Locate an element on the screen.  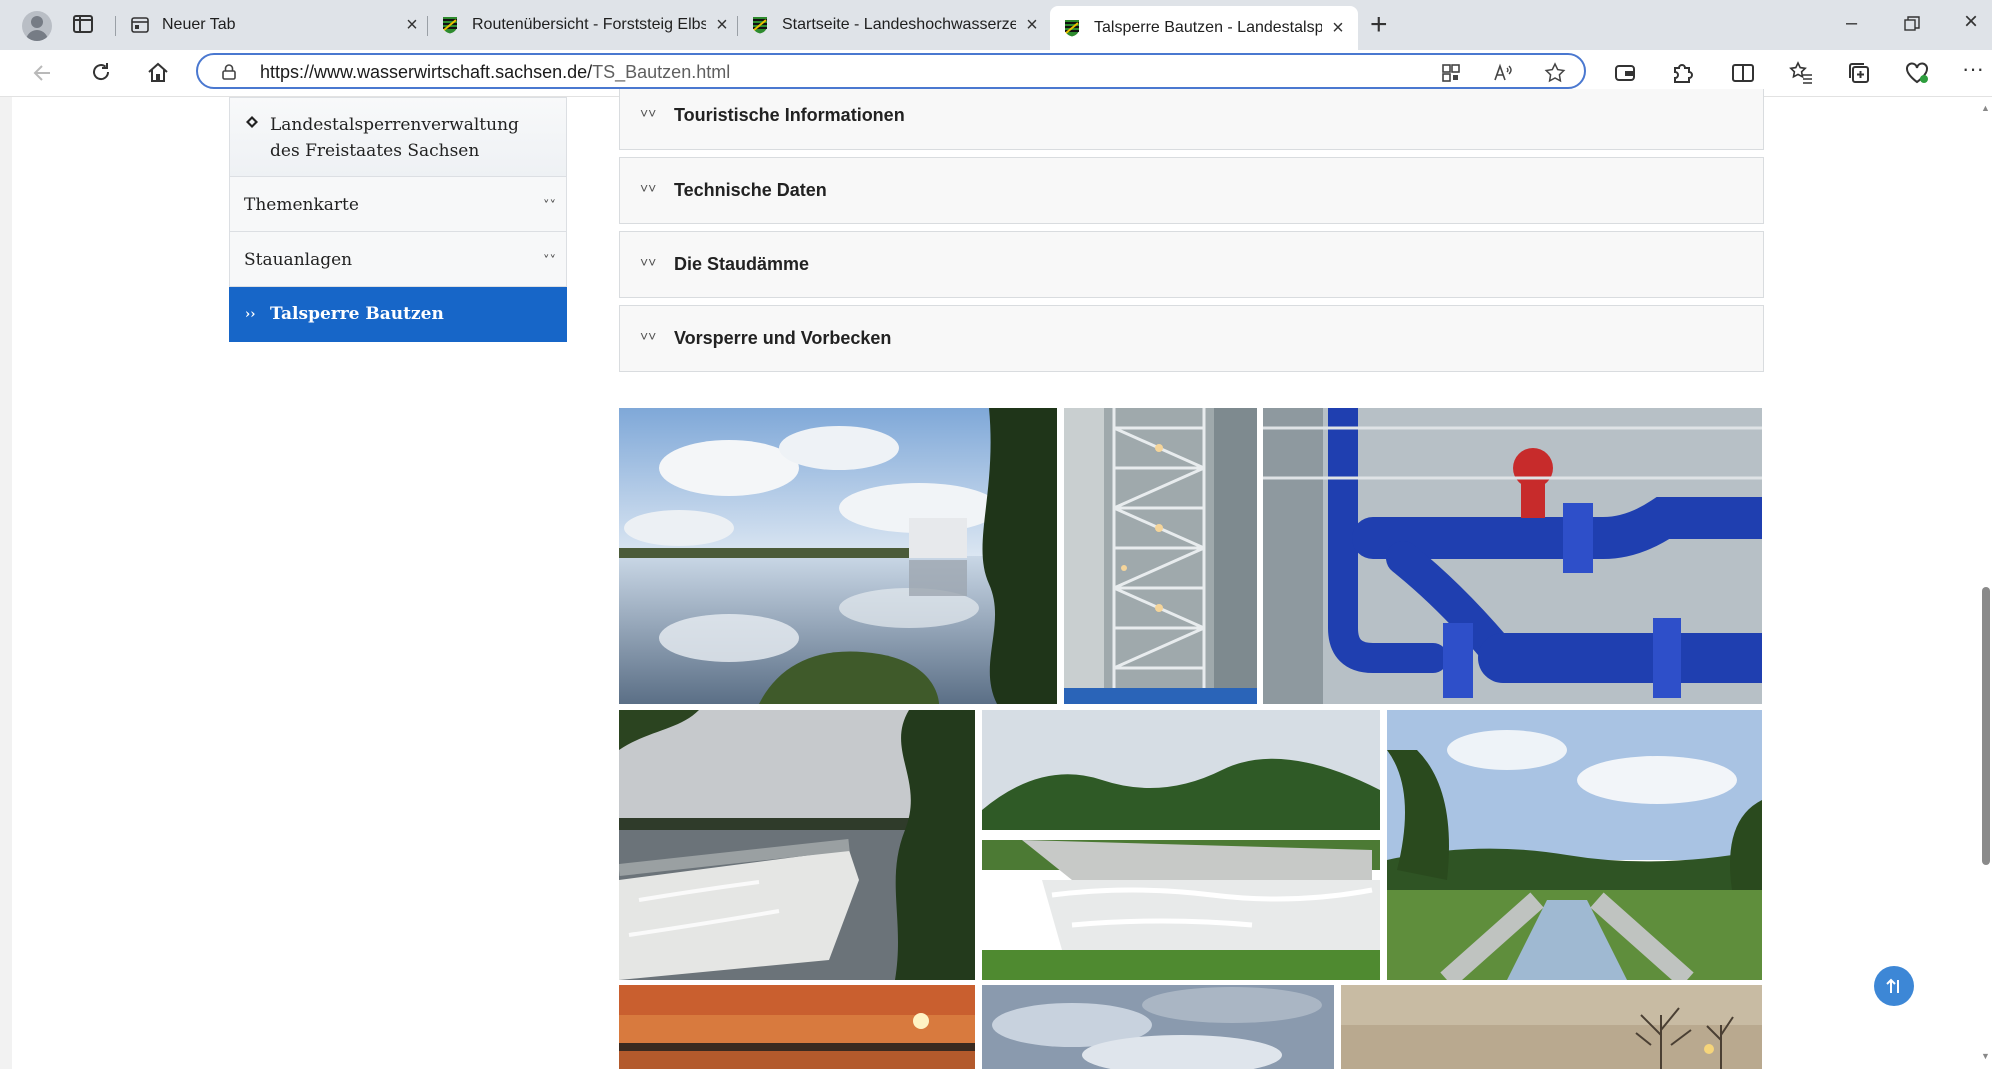
overflow-weir-photo is located at coordinates (1181, 845).